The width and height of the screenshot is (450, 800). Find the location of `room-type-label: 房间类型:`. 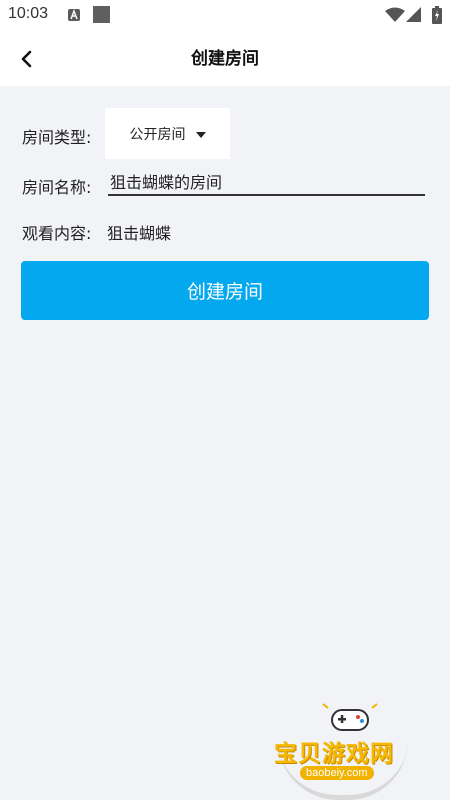

room-type-label: 房间类型: is located at coordinates (57, 137).